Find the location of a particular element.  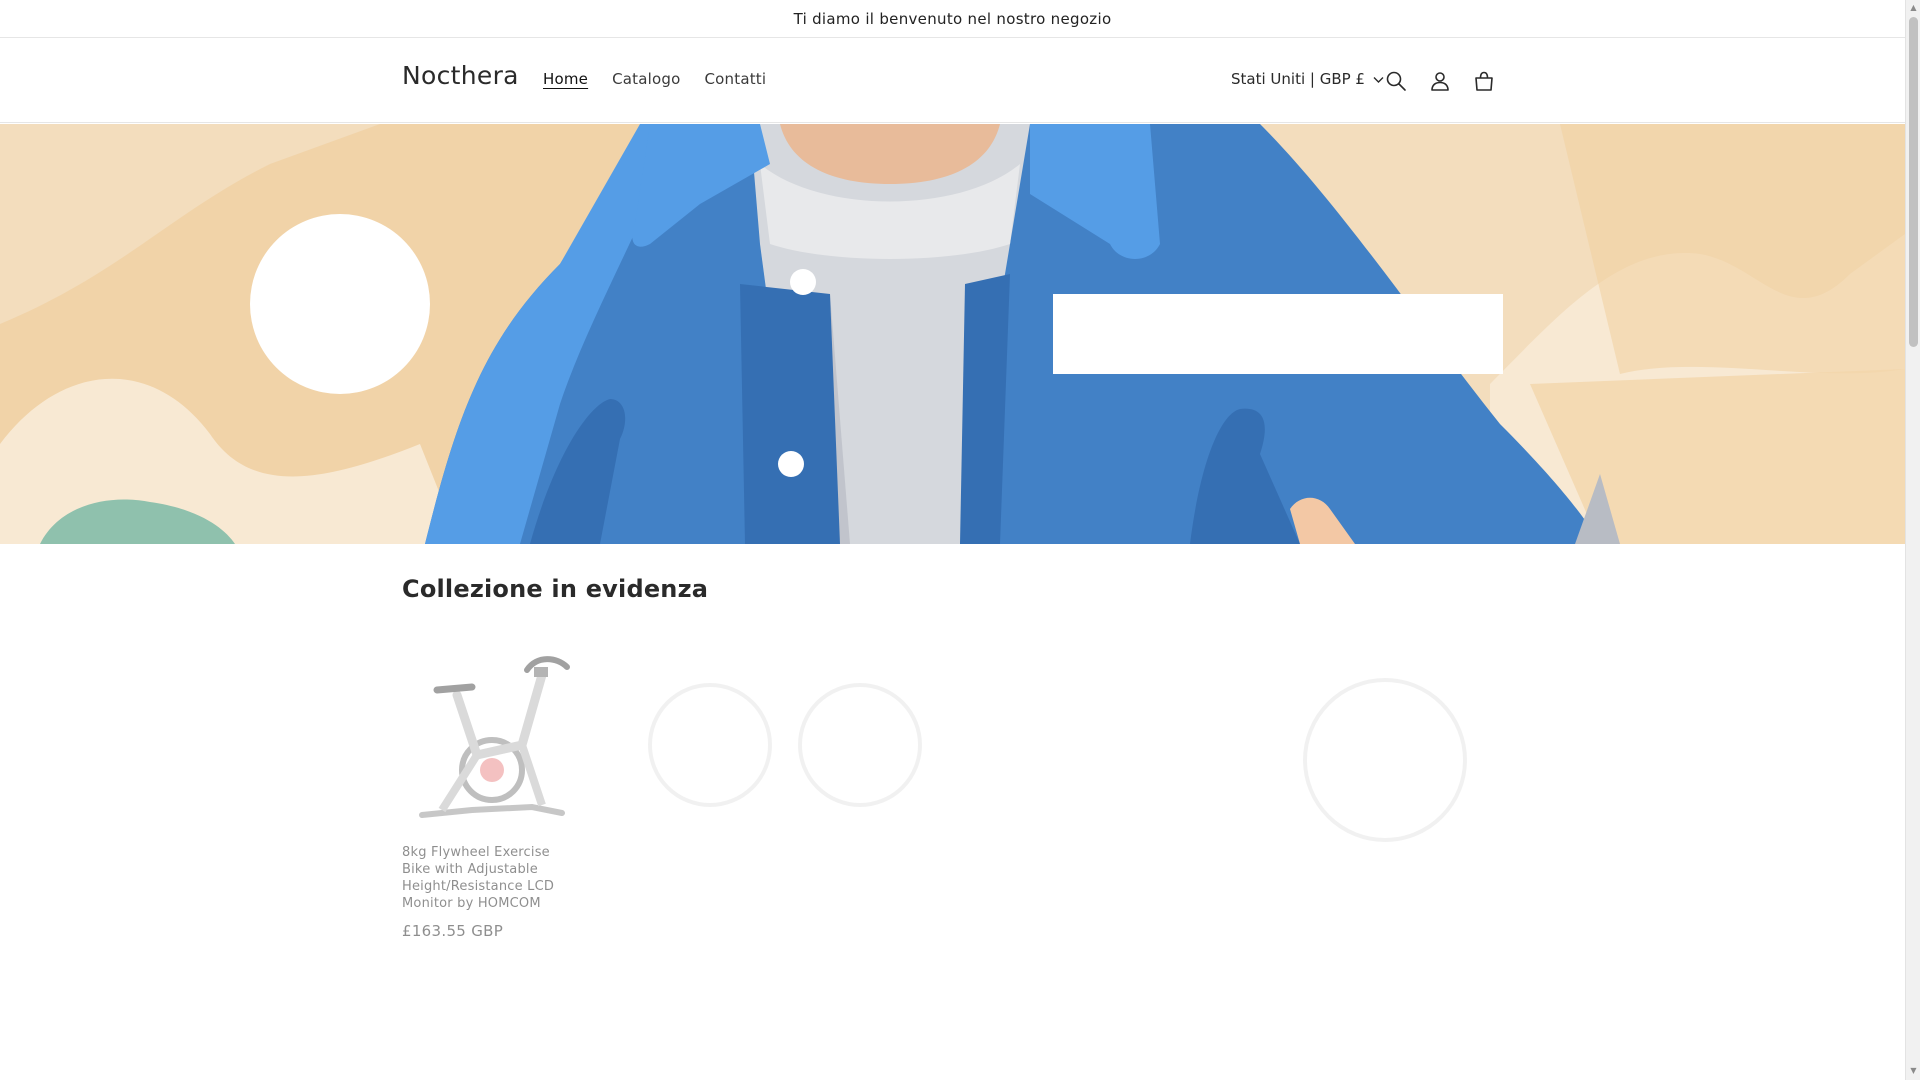

exercise-bike-icon is located at coordinates (494, 737).